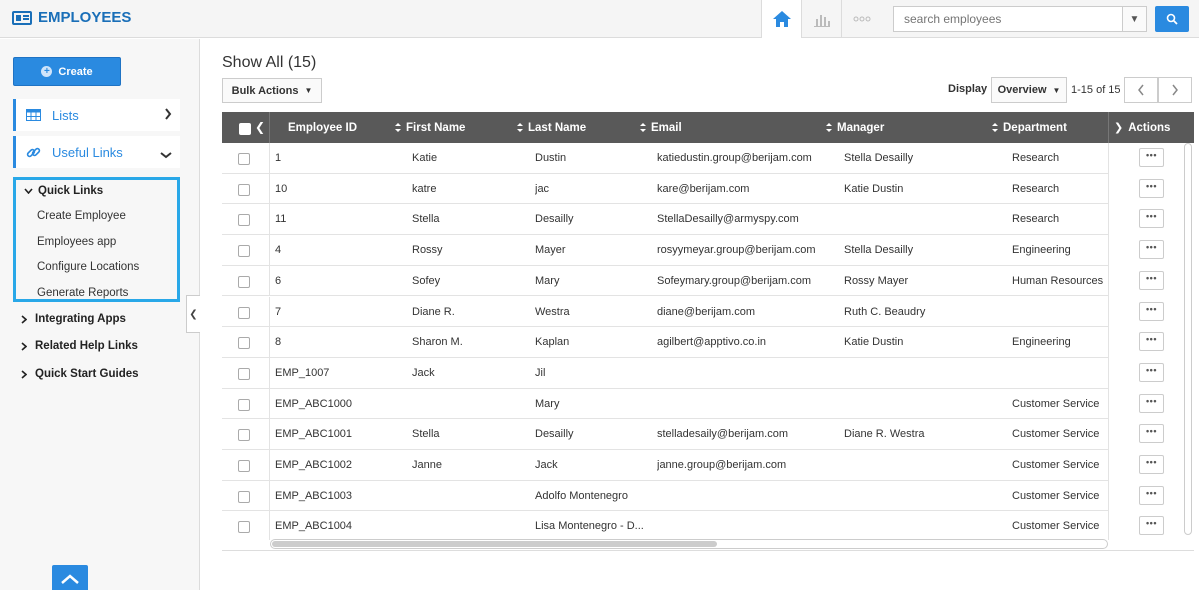 The image size is (1199, 590). What do you see at coordinates (322, 127) in the screenshot?
I see `column-header-employee-id: Employee ID` at bounding box center [322, 127].